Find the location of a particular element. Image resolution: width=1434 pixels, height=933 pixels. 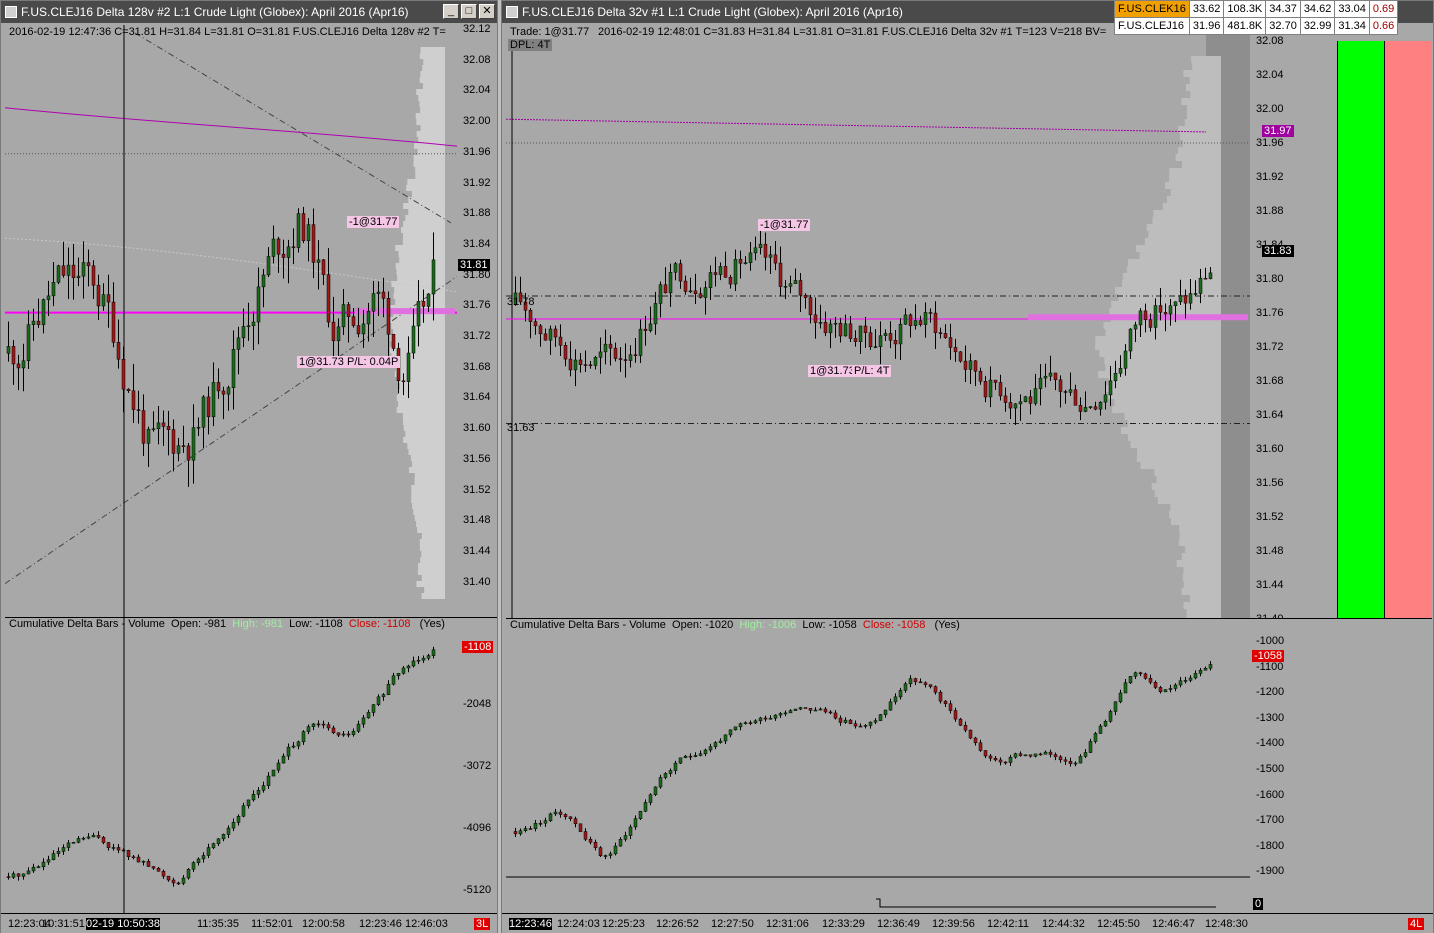

minimize-button: _ is located at coordinates (451, 11).